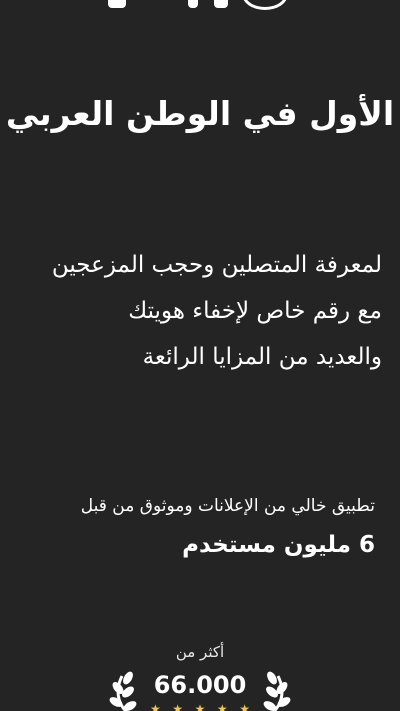  I want to click on rating-stars: ★ ★ ★ ★ ★, so click(200, 706).